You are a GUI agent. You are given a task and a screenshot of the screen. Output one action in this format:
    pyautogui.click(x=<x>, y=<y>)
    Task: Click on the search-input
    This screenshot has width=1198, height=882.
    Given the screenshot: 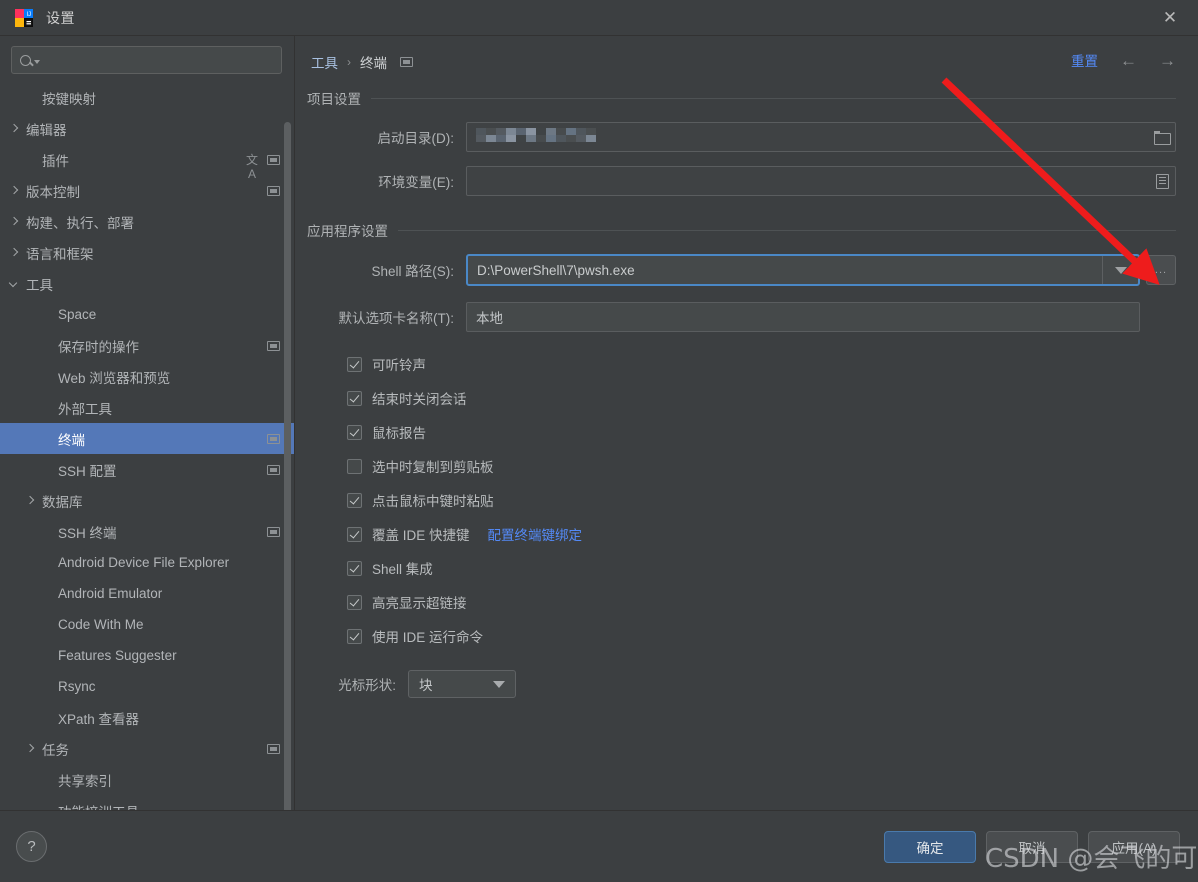 What is the action you would take?
    pyautogui.click(x=160, y=60)
    